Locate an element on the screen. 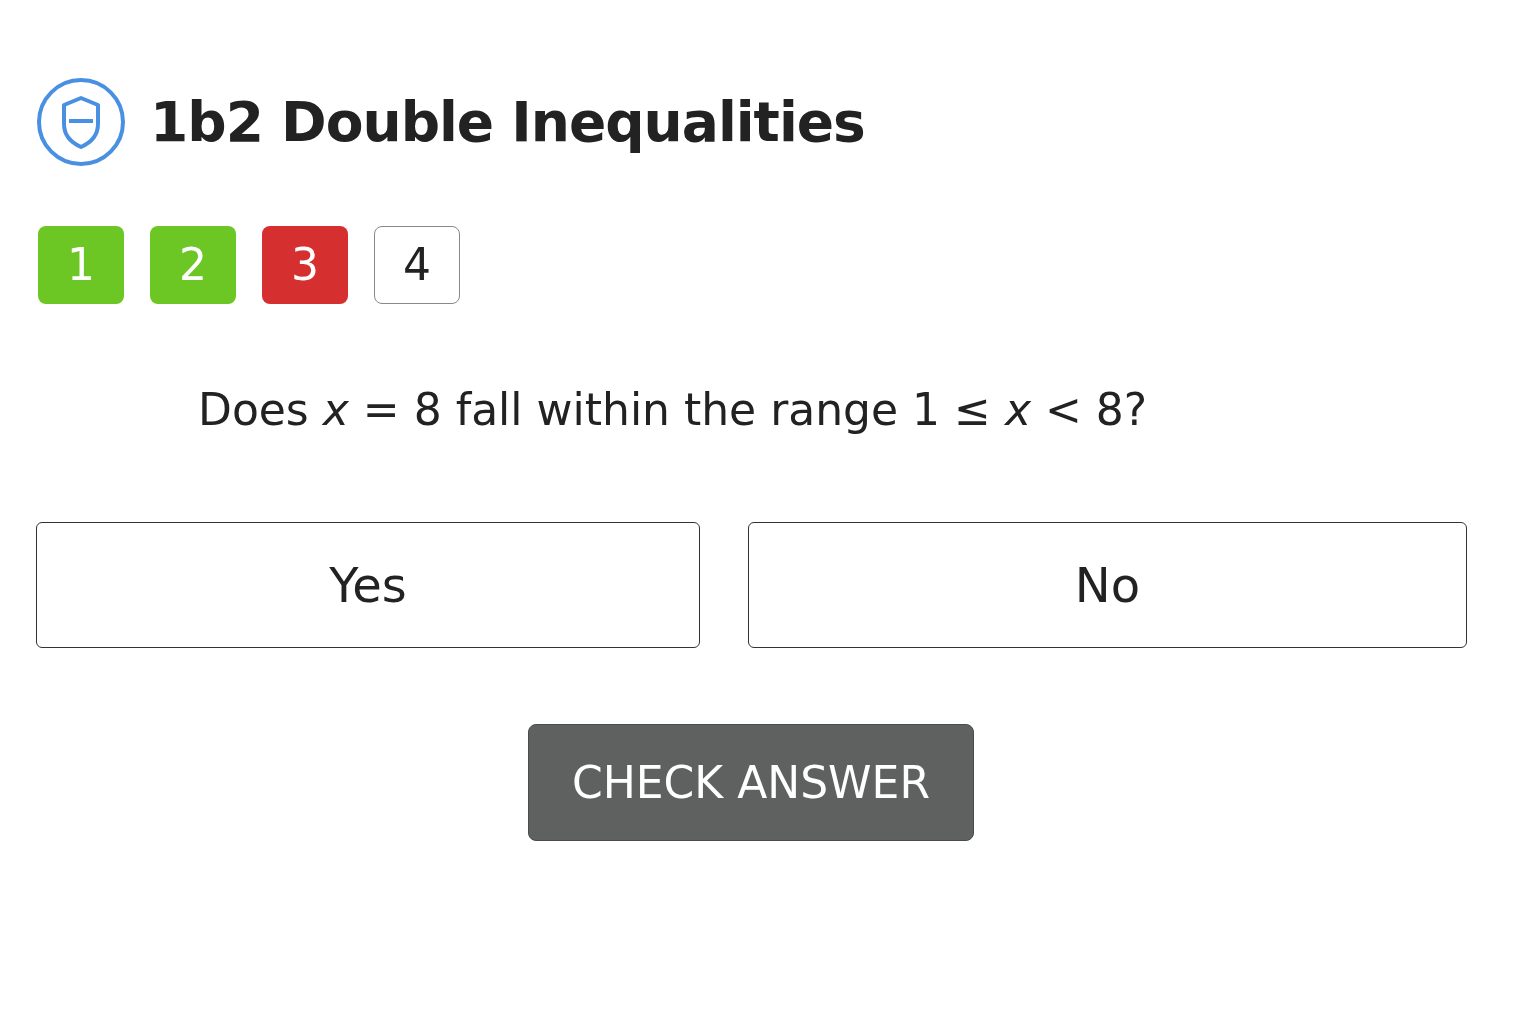 The height and width of the screenshot is (1024, 1536). check-answer-button: CHECK ANSWER is located at coordinates (751, 782).